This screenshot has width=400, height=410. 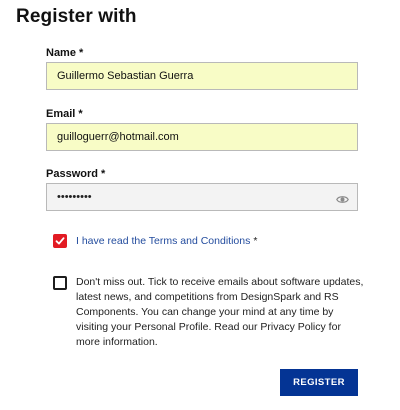 What do you see at coordinates (319, 382) in the screenshot?
I see `register-button: REGISTER` at bounding box center [319, 382].